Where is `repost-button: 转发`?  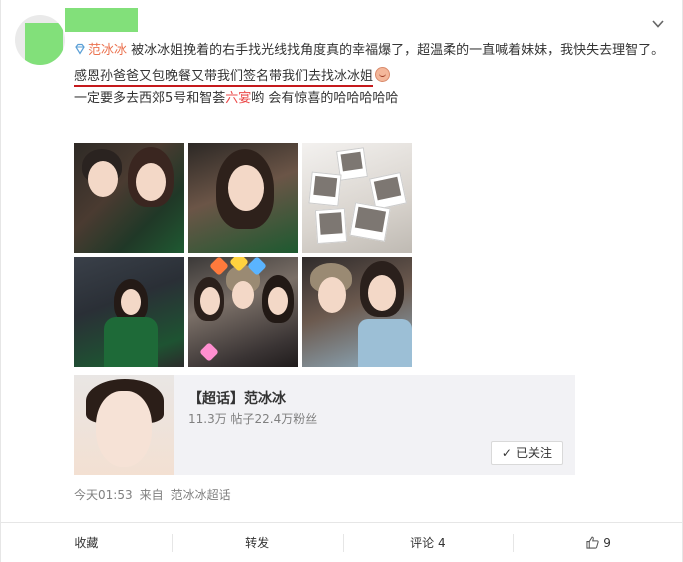
repost-button: 转发 is located at coordinates (257, 542).